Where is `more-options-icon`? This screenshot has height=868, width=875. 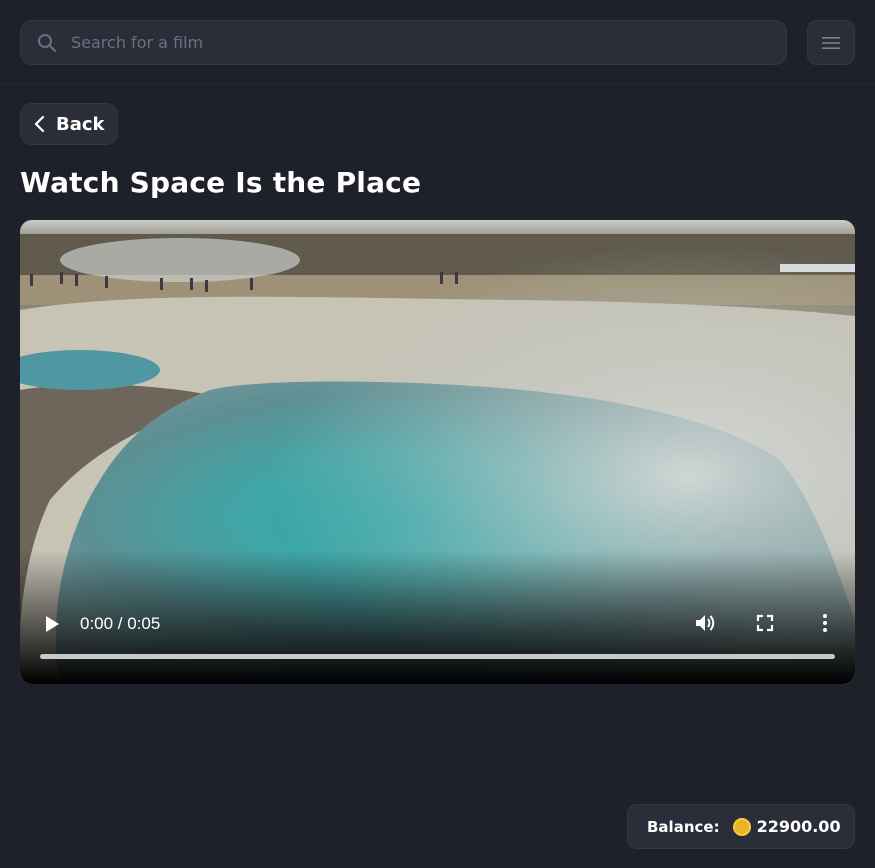 more-options-icon is located at coordinates (825, 623).